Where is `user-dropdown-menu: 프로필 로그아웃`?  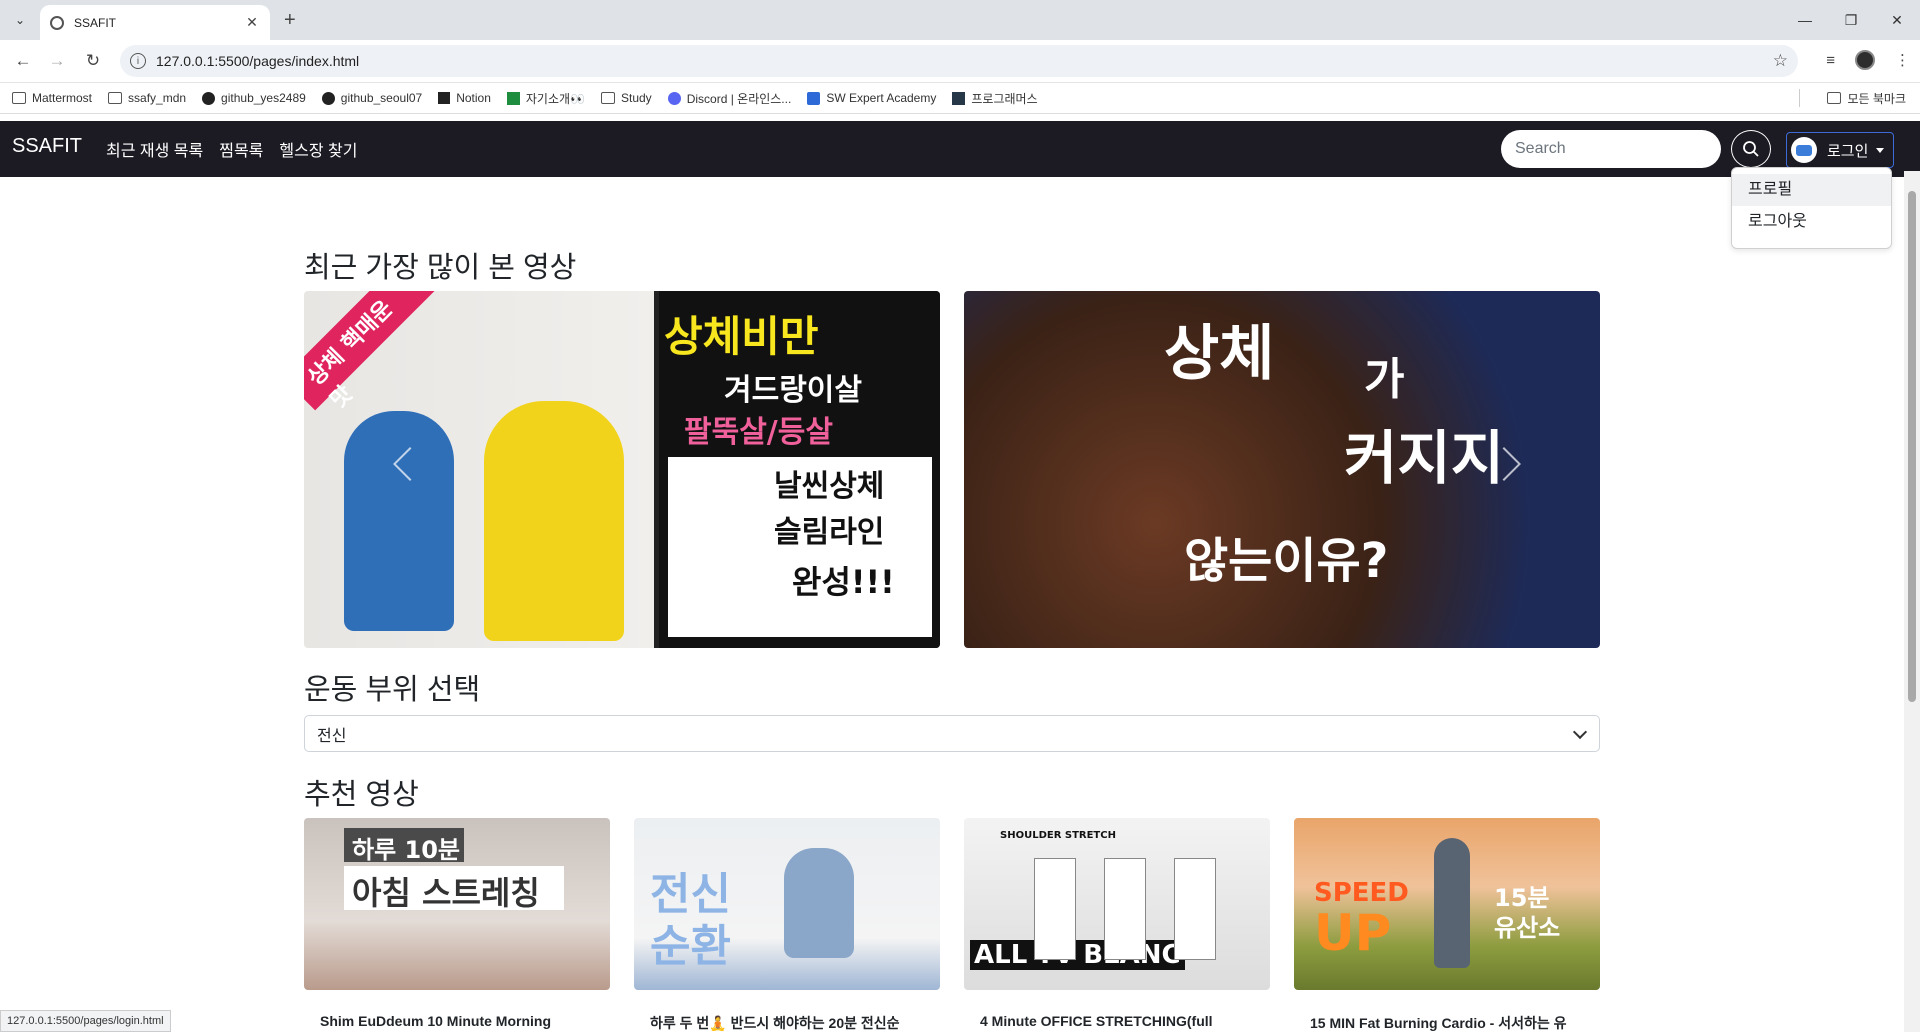
user-dropdown-menu: 프로필 로그아웃 is located at coordinates (1811, 208).